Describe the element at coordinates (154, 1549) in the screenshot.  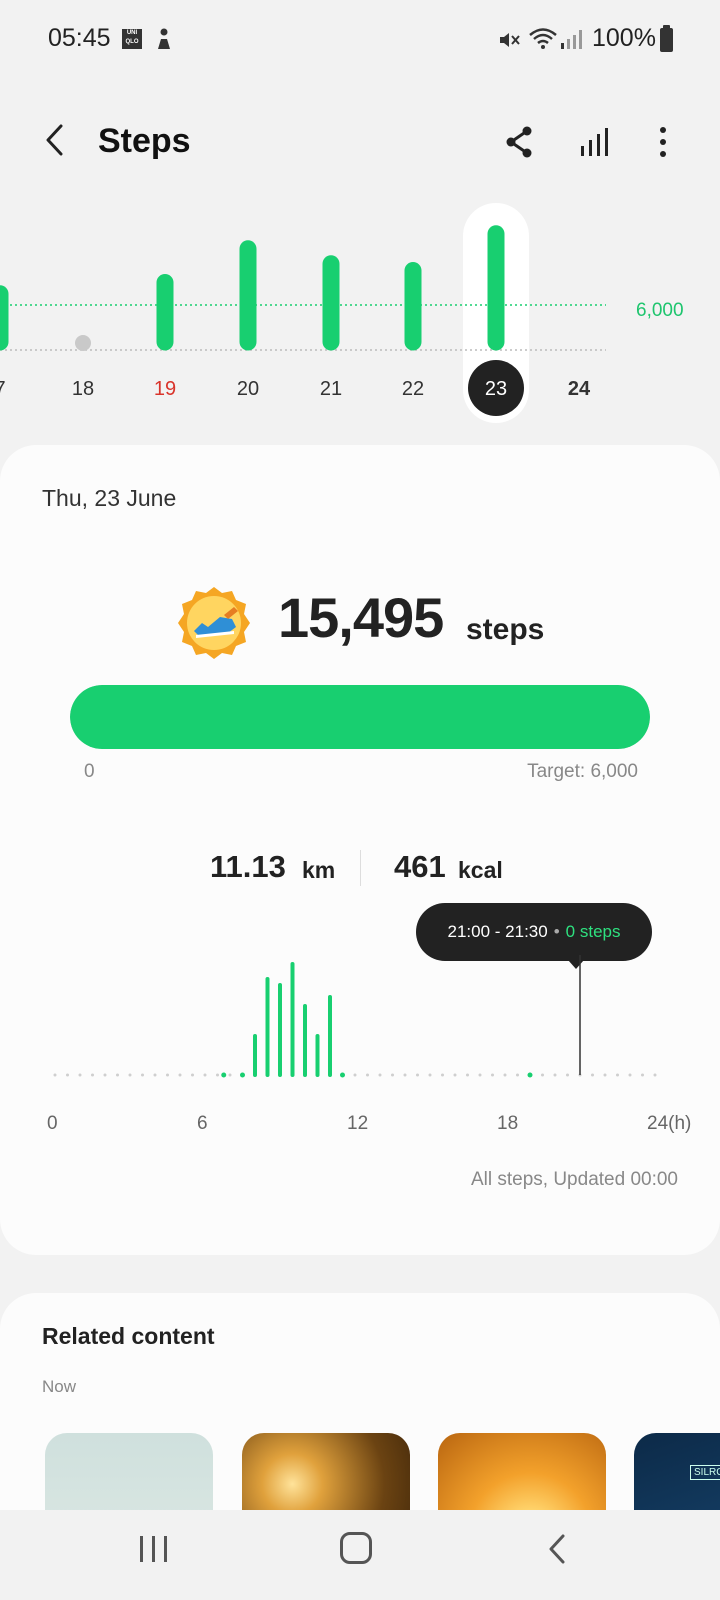
I see `recents-icon` at that location.